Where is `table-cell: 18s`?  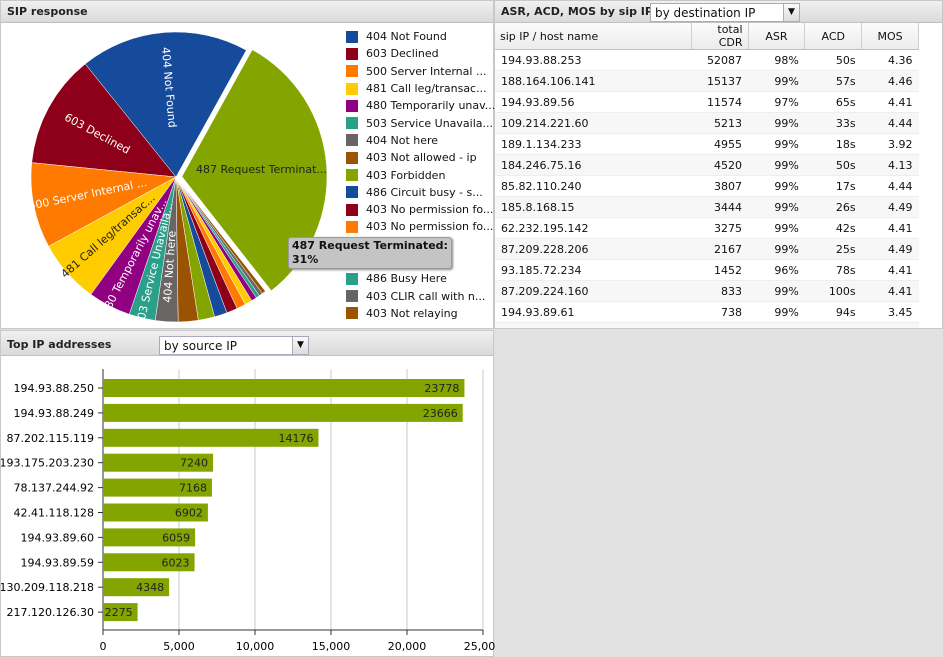
table-cell: 18s is located at coordinates (833, 144).